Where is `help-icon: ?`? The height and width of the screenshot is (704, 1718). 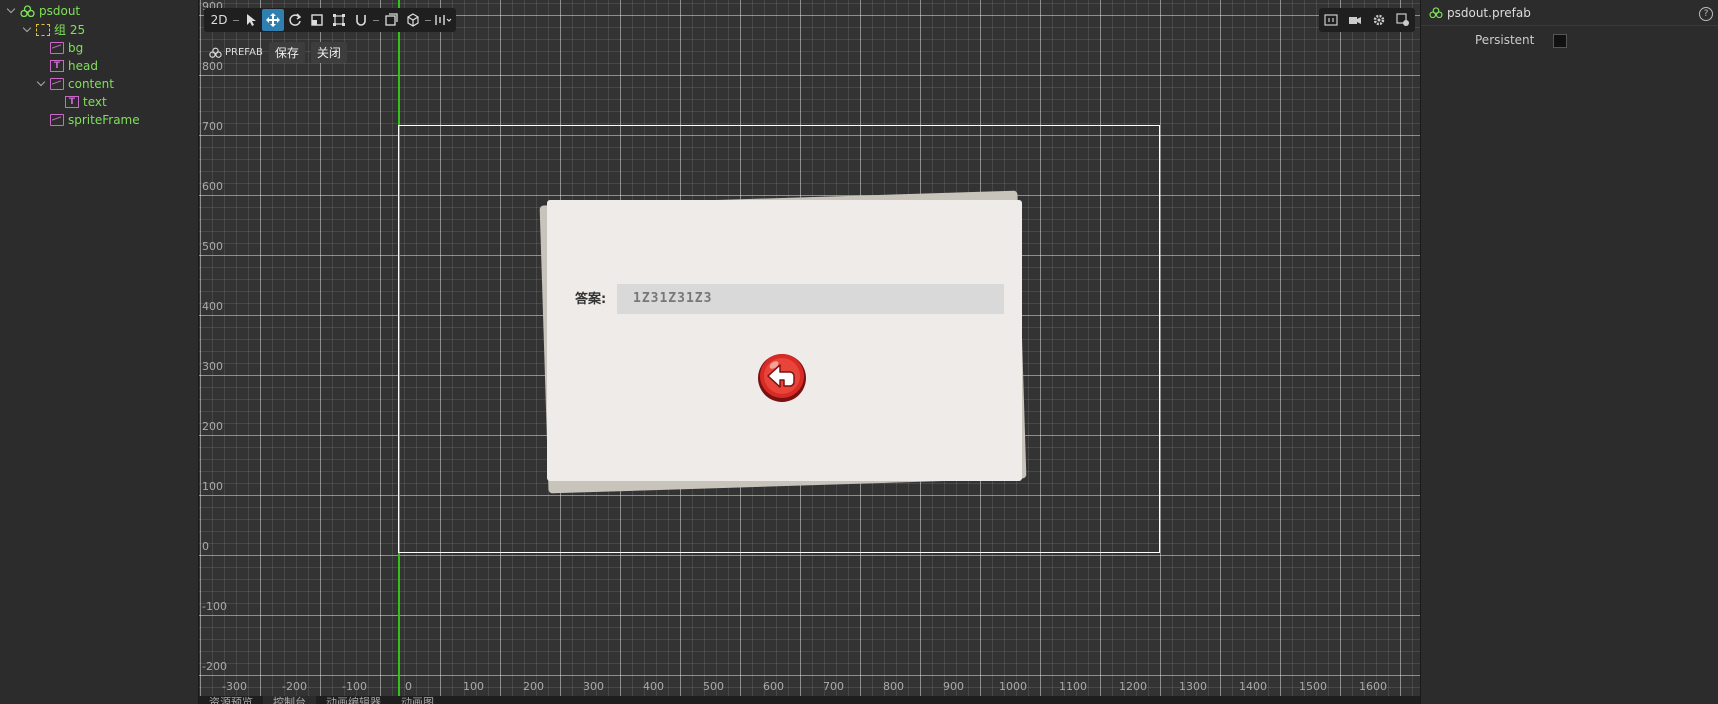 help-icon: ? is located at coordinates (1706, 14).